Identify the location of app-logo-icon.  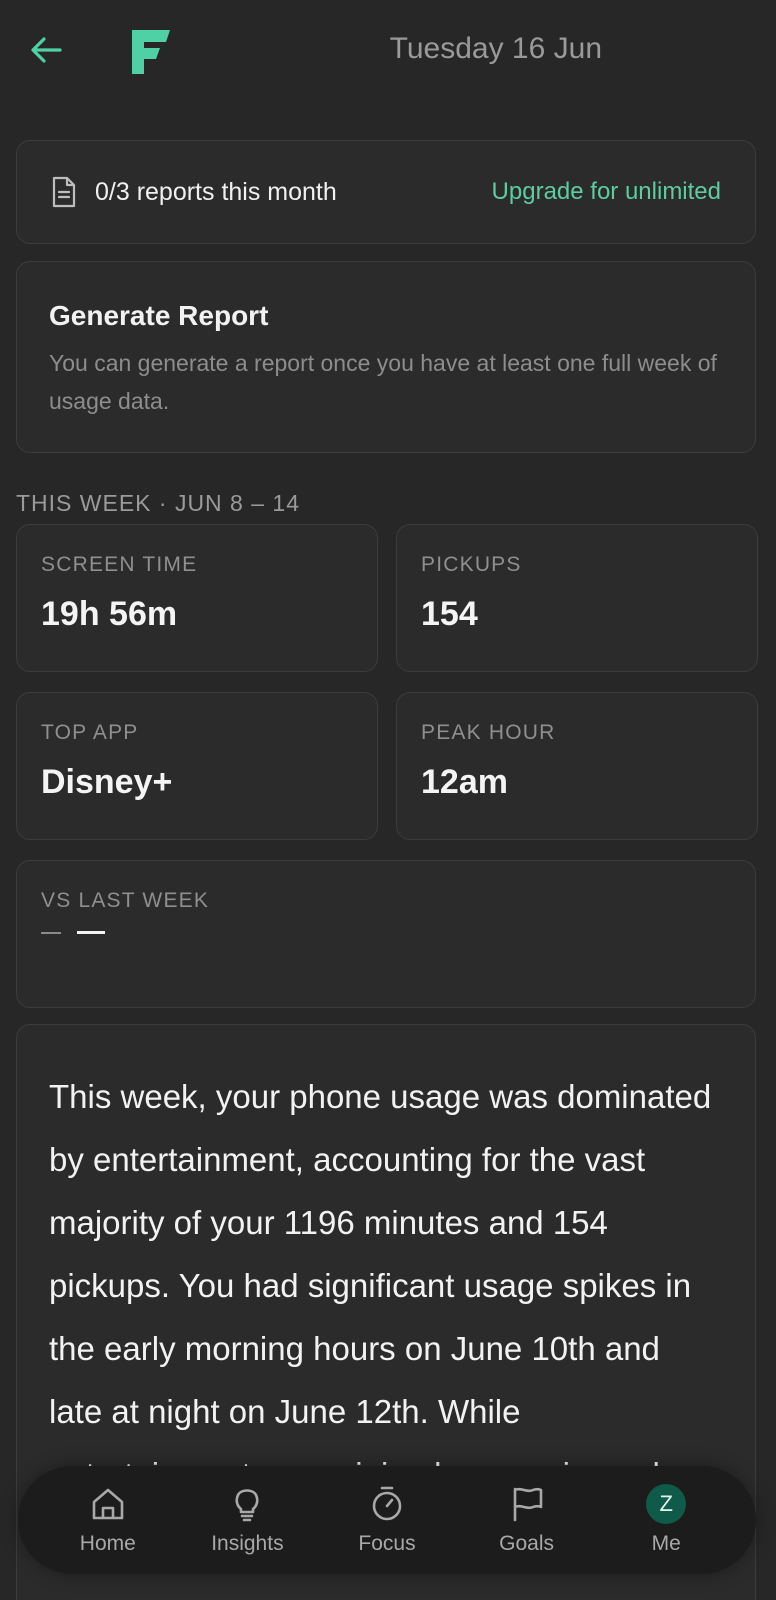
(151, 52).